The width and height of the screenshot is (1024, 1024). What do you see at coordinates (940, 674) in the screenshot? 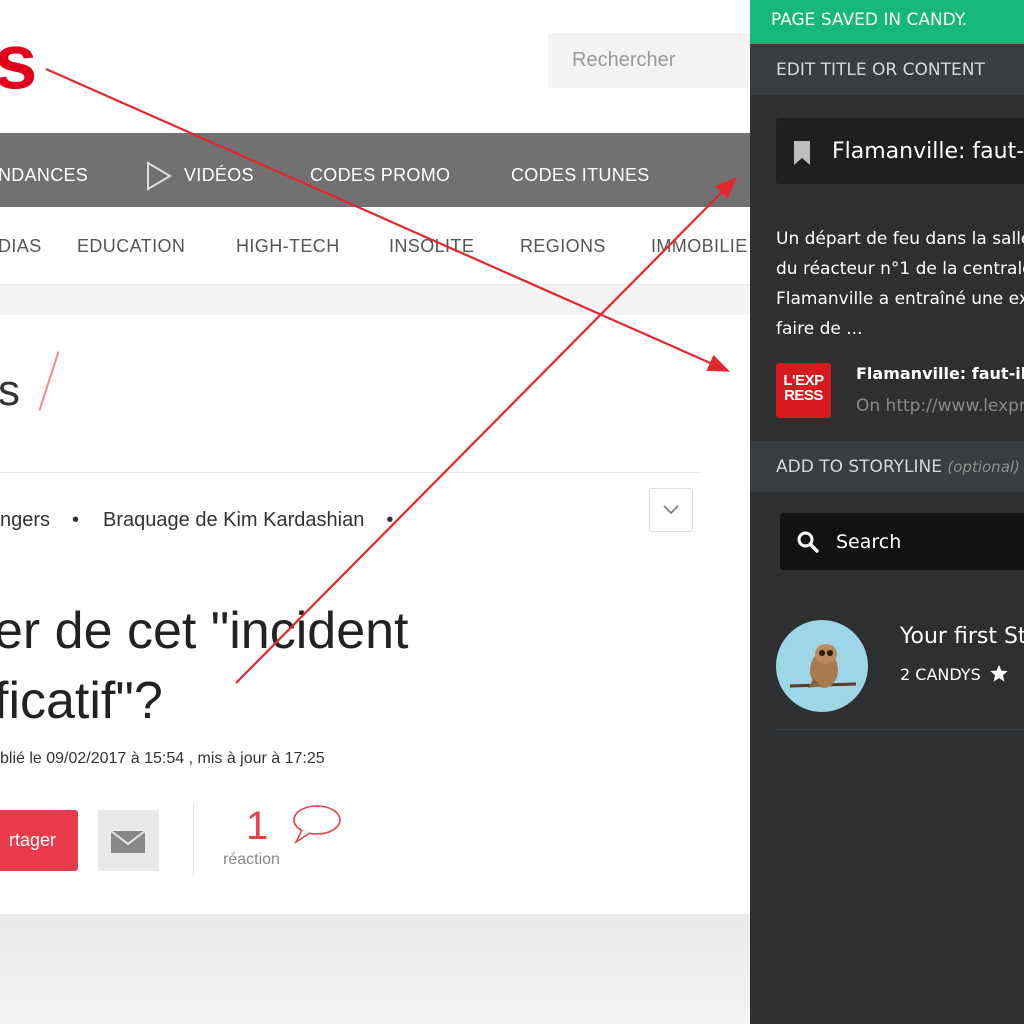
I see `candys-count-label: 2 CANDYS` at bounding box center [940, 674].